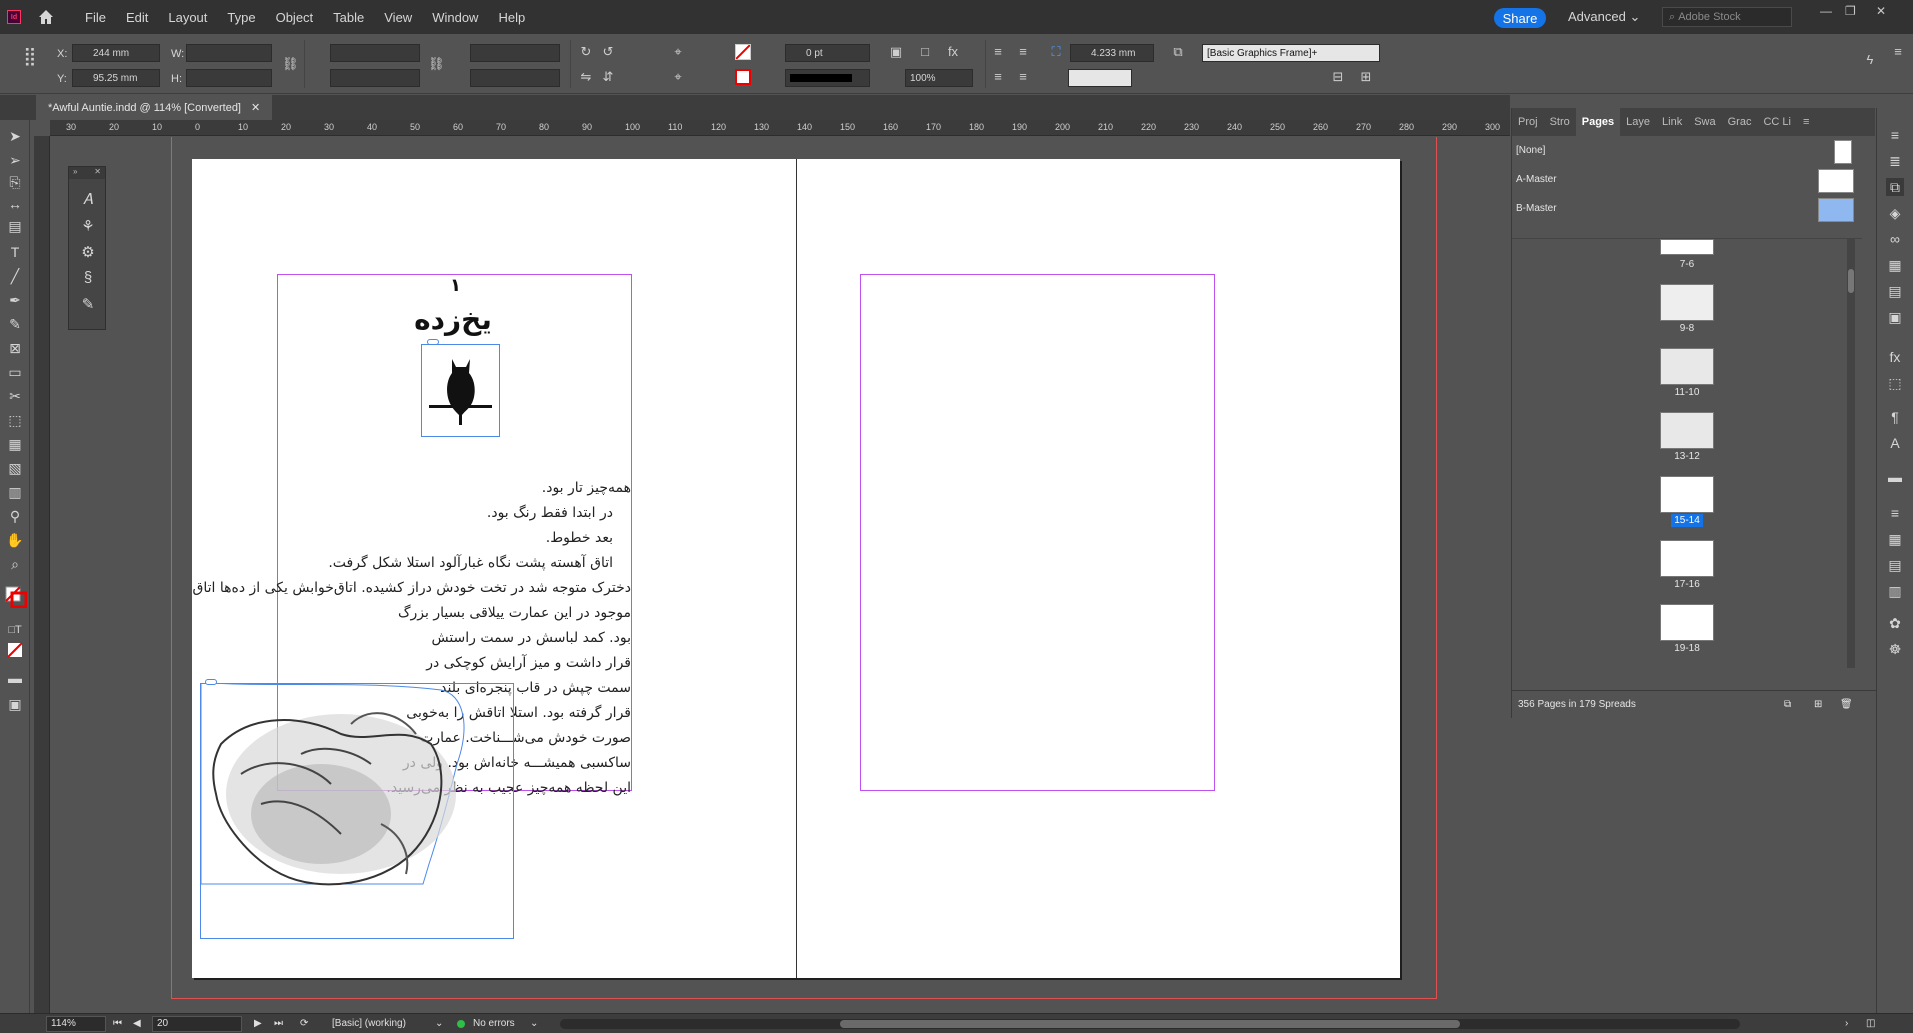  I want to click on reference-point-icon: ⣿, so click(30, 56).